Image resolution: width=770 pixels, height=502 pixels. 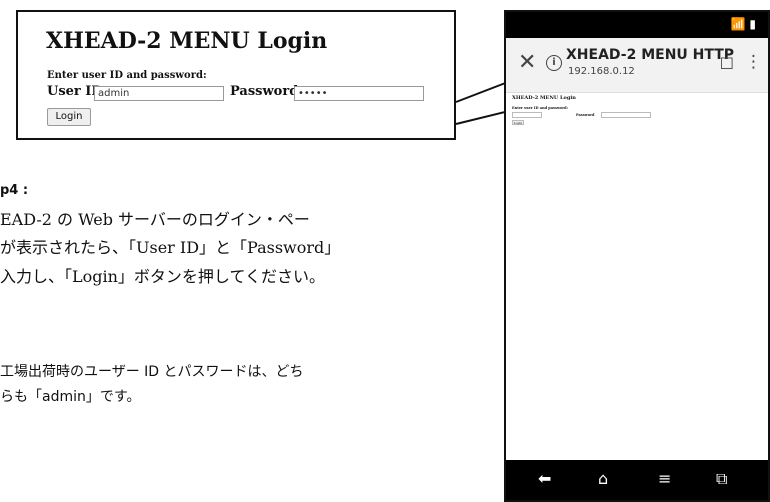 What do you see at coordinates (650, 55) in the screenshot?
I see `browser-page-title: XHEAD-2 MENU HTTP` at bounding box center [650, 55].